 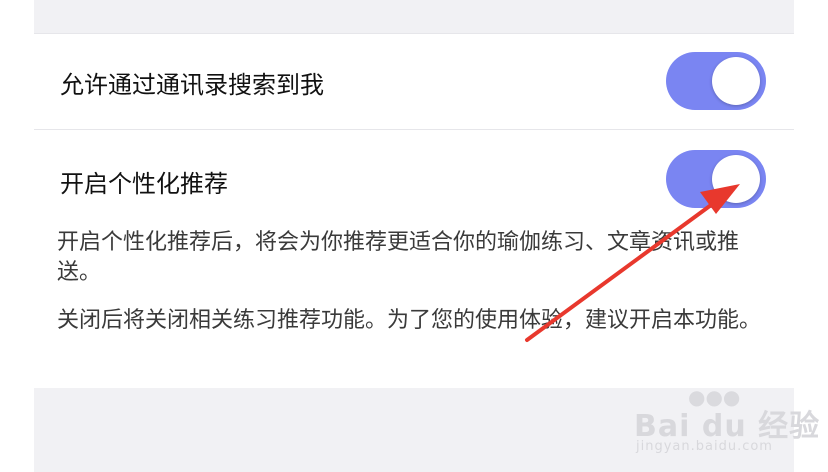 What do you see at coordinates (724, 425) in the screenshot?
I see `baidu-jingyan-watermark: ●●● Bai du 经验 jingyan.baidu.com` at bounding box center [724, 425].